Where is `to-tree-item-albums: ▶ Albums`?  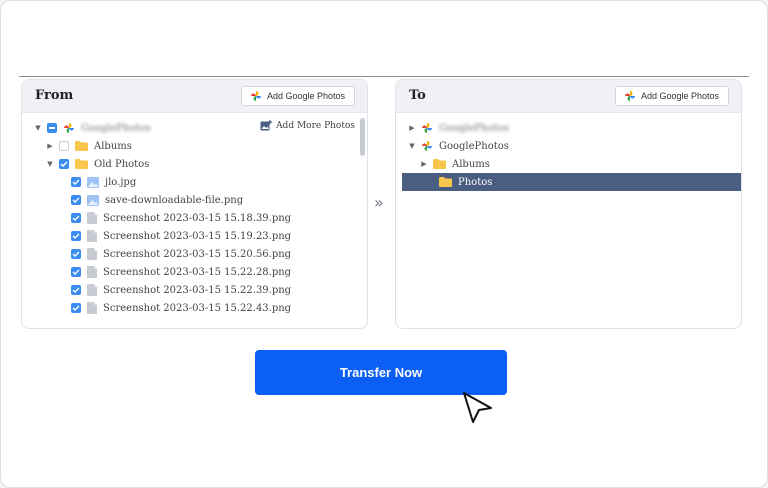
to-tree-item-albums: ▶ Albums is located at coordinates (568, 164).